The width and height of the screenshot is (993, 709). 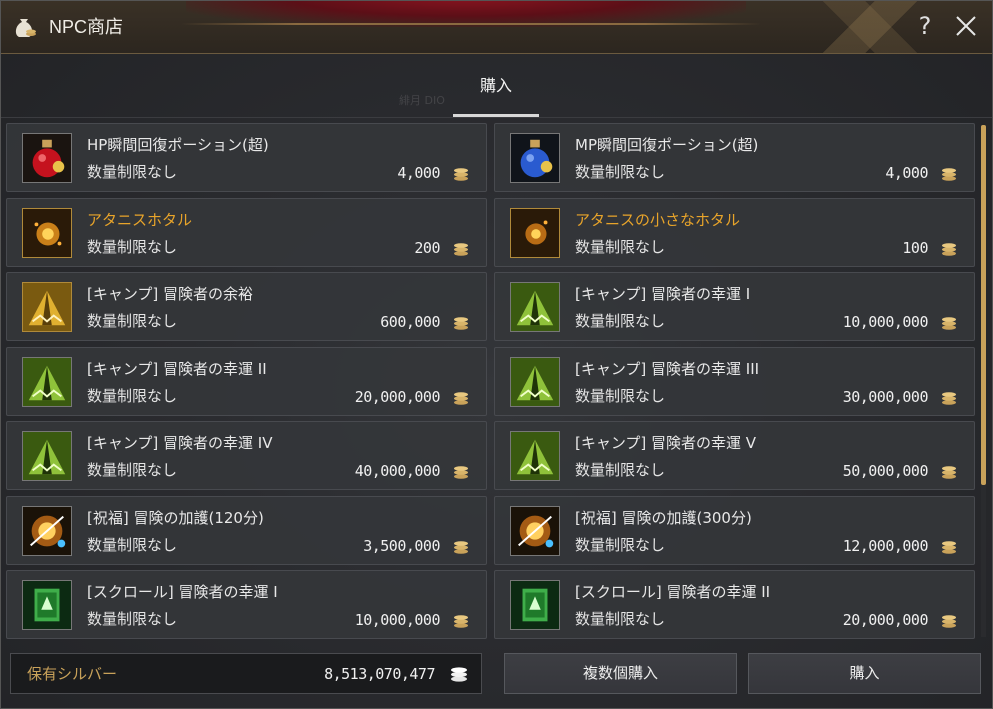 I want to click on item-name: [祝福] 冒険の加護(300分), so click(x=663, y=518).